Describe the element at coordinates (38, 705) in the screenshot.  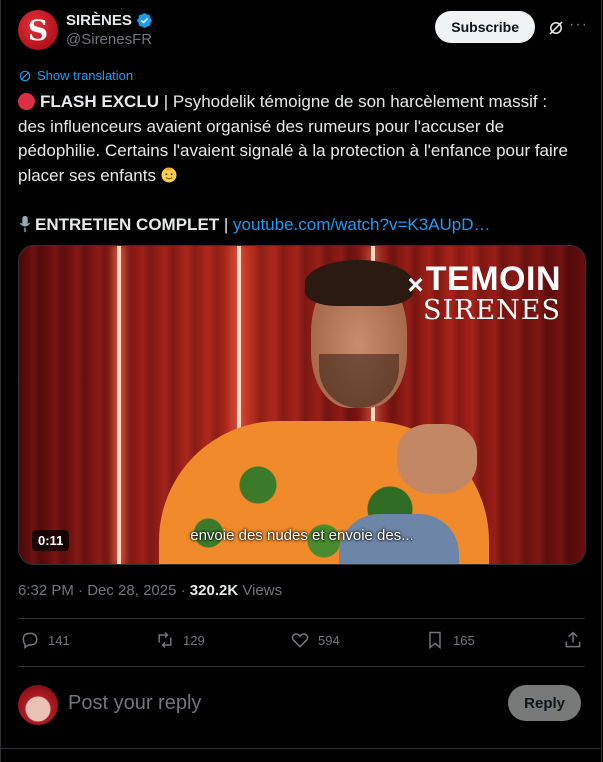
I see `user-avatar` at that location.